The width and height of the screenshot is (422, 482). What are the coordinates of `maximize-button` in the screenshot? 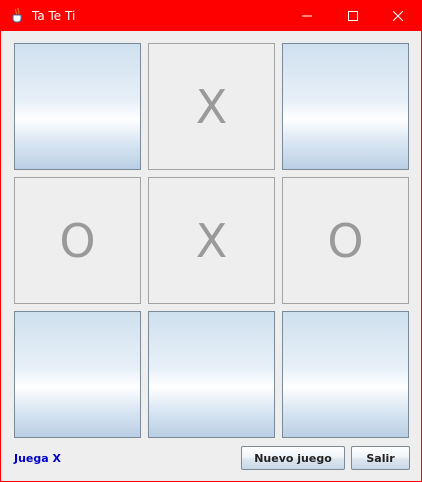 It's located at (353, 16).